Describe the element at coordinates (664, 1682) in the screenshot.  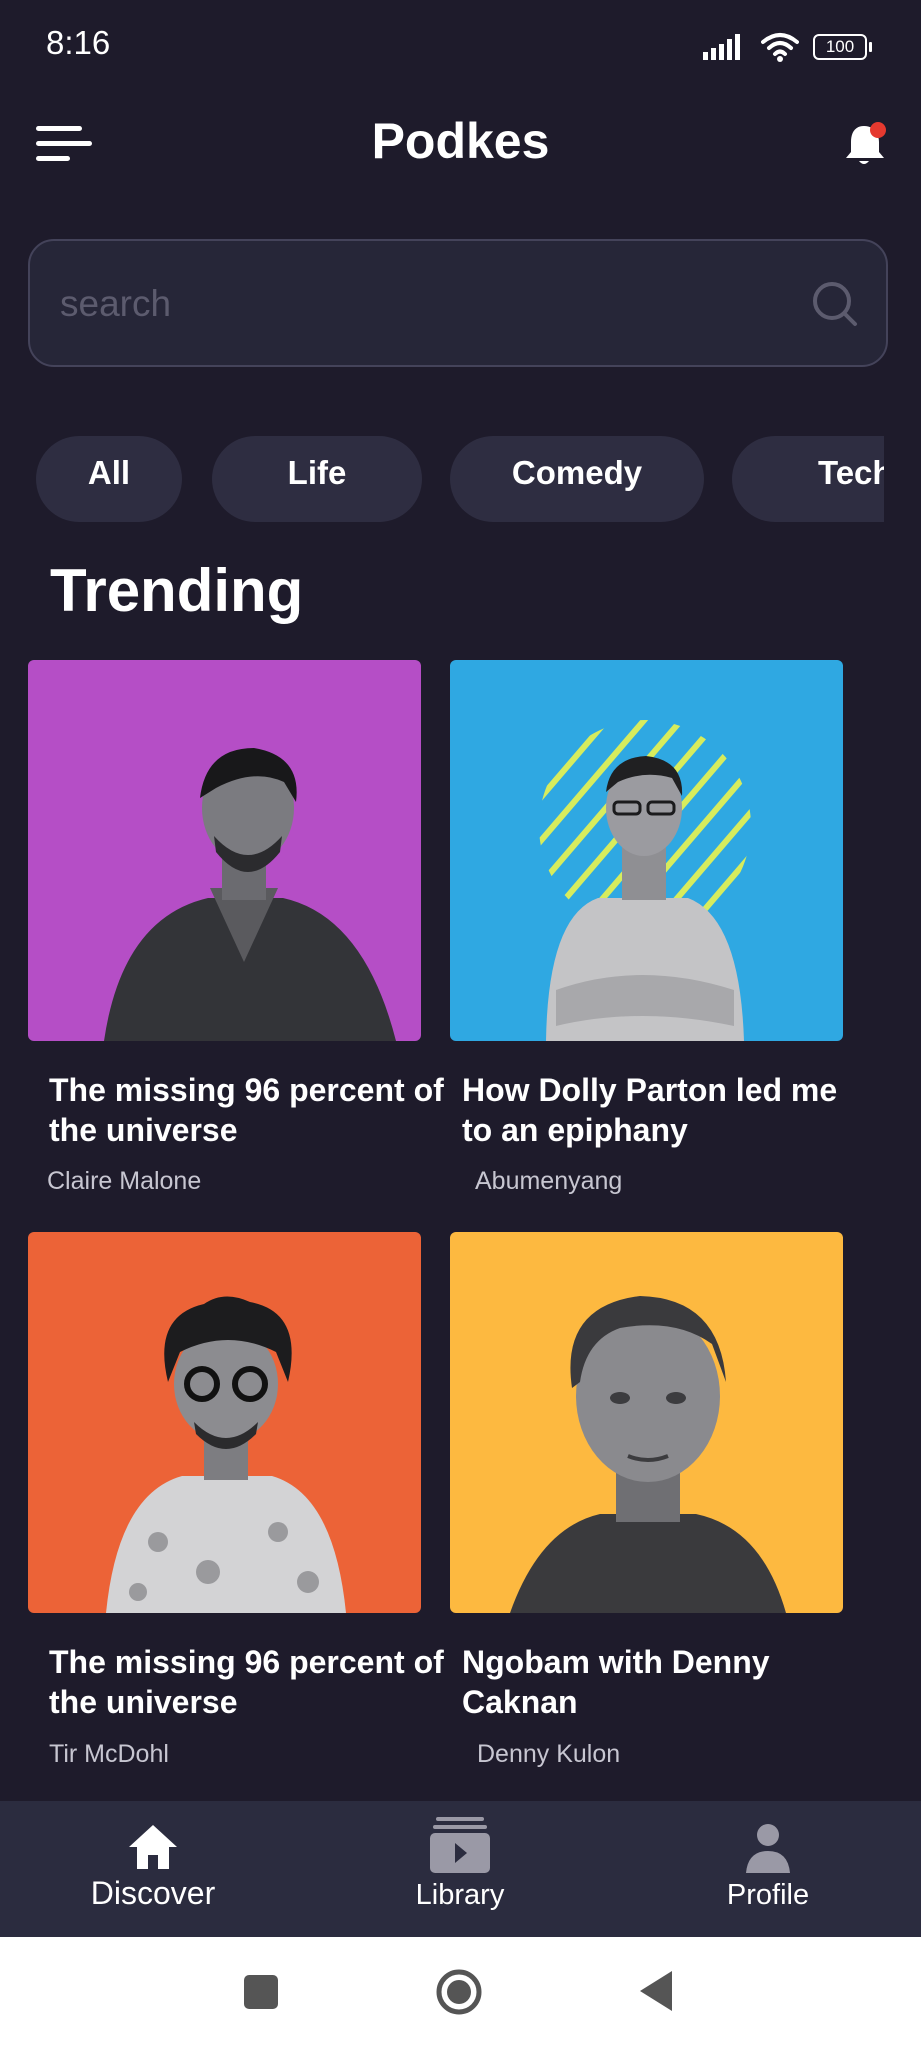
I see `card-title: Ngobam with Denny Caknan` at that location.